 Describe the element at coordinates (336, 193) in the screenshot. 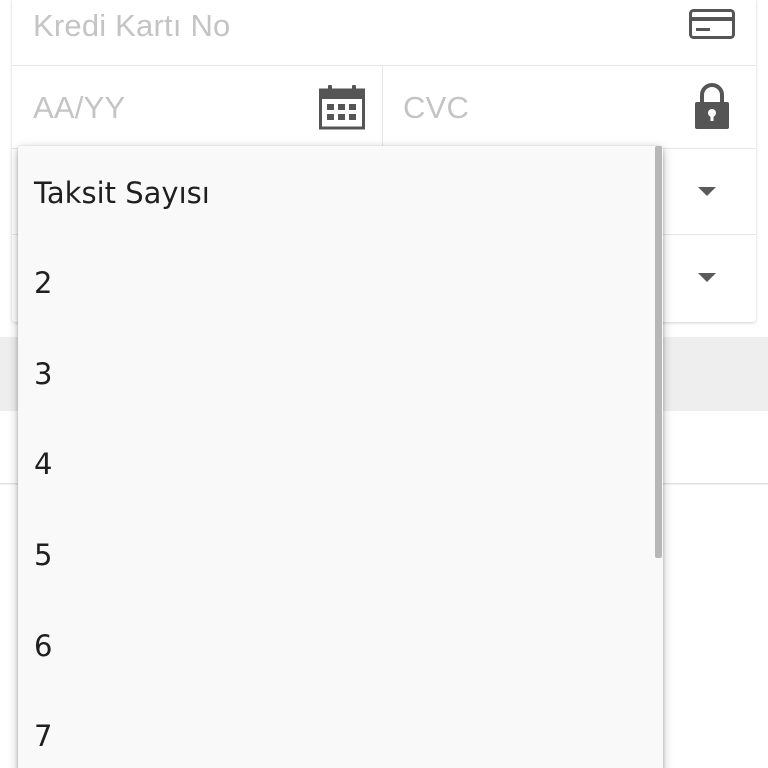

I see `dropdown-option: Taksit Sayısı` at that location.